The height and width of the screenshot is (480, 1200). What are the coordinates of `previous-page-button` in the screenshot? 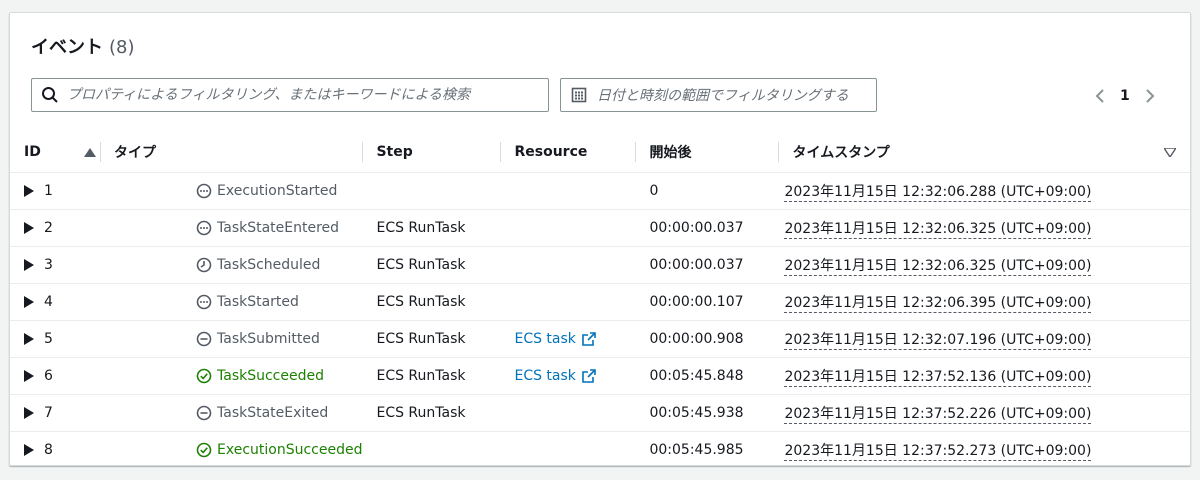 It's located at (1100, 96).